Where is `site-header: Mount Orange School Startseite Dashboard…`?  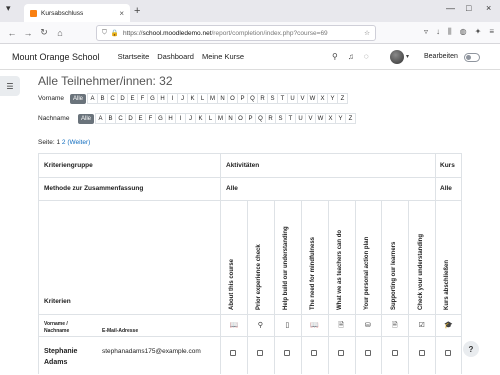
site-header: Mount Orange School Startseite Dashboard… is located at coordinates (250, 57).